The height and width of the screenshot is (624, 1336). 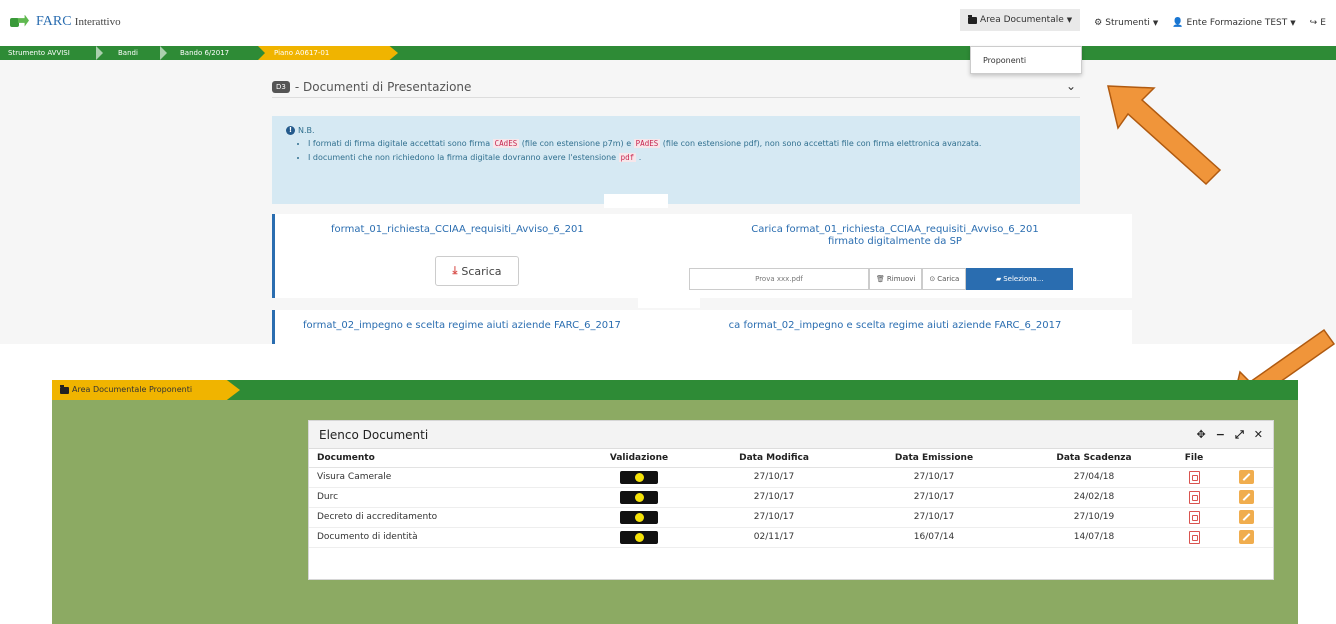 I want to click on cell-data-scadenza: 14/07/18, so click(x=1094, y=537).